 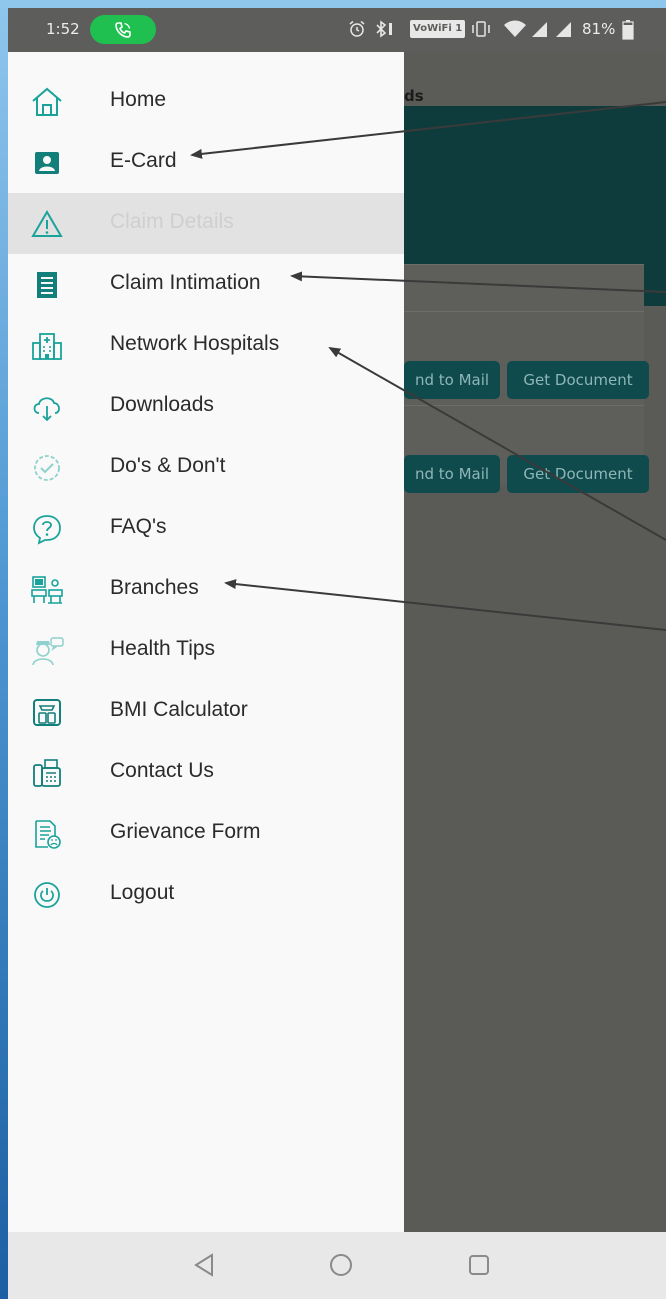 What do you see at coordinates (162, 404) in the screenshot?
I see `menu-item-label: Downloads` at bounding box center [162, 404].